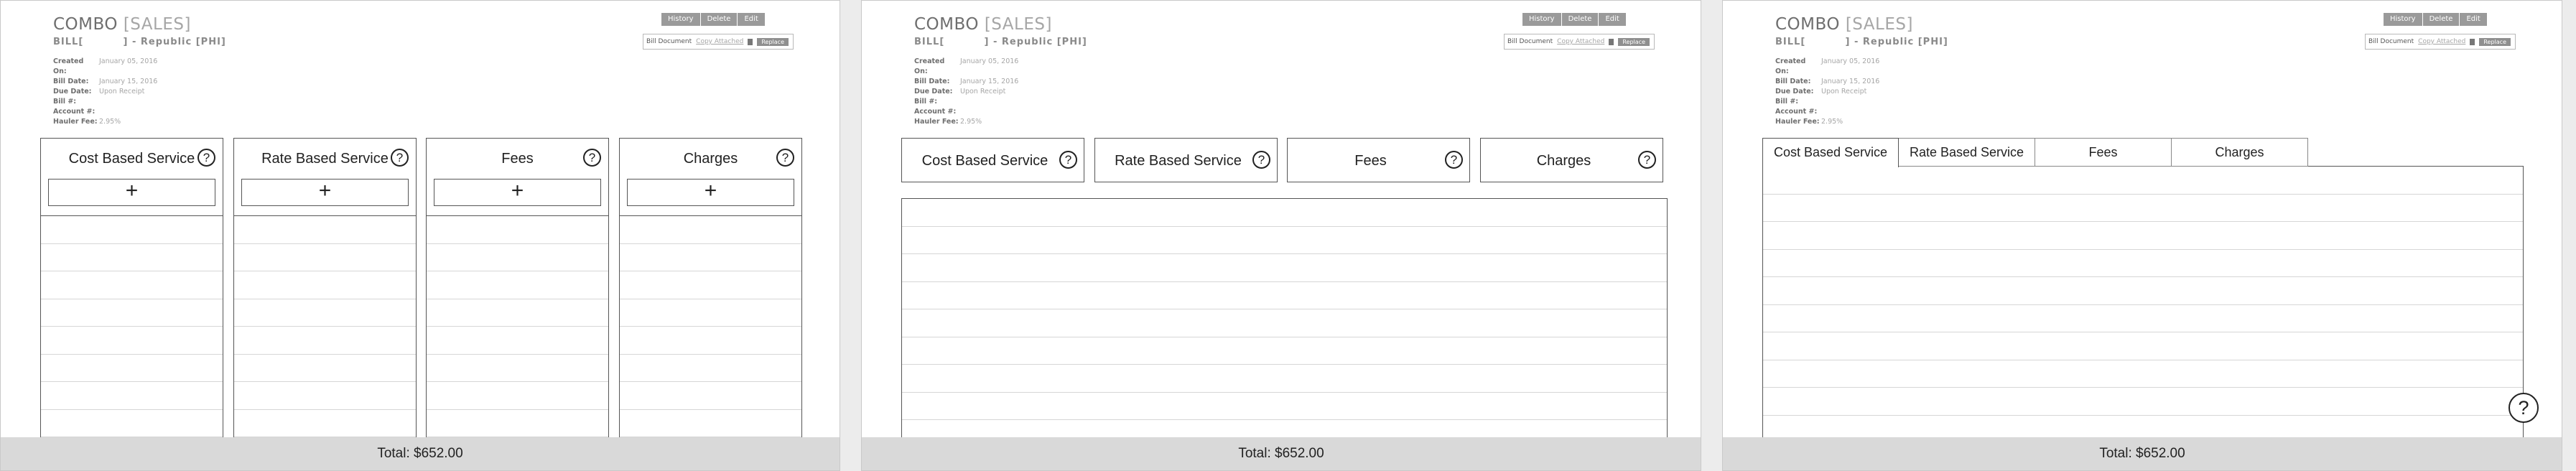  Describe the element at coordinates (2103, 152) in the screenshot. I see `tab-fees: Fees` at that location.